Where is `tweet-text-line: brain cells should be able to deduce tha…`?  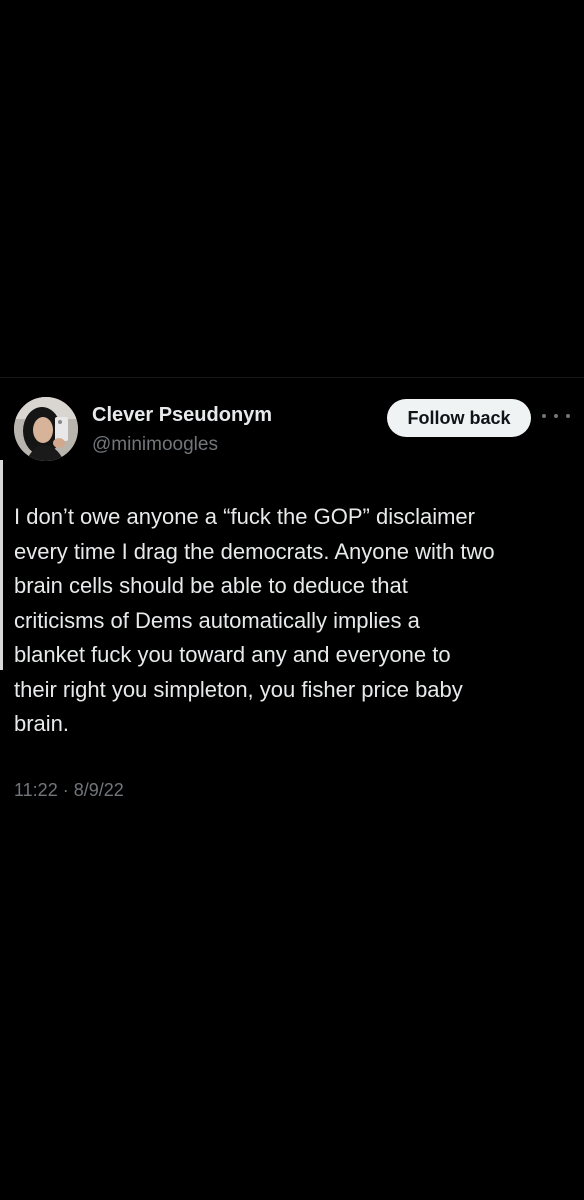 tweet-text-line: brain cells should be able to deduce tha… is located at coordinates (211, 585).